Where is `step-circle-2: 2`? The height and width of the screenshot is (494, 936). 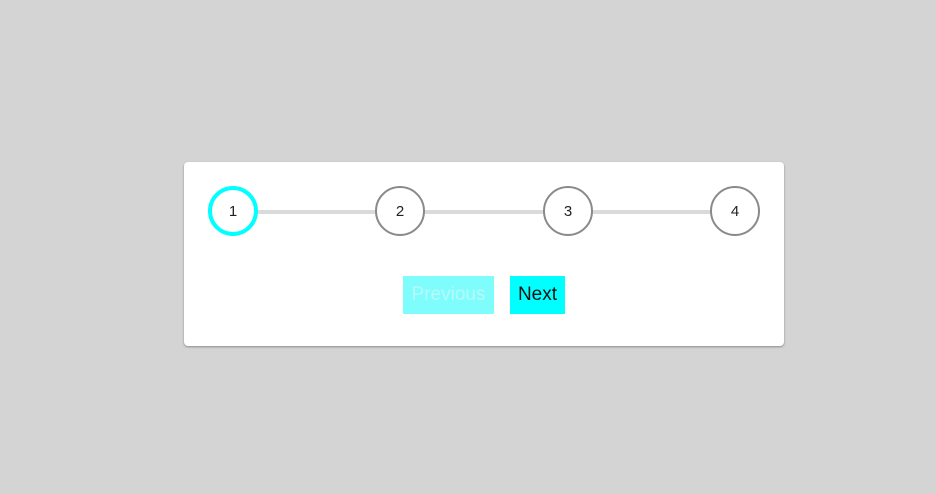
step-circle-2: 2 is located at coordinates (400, 211).